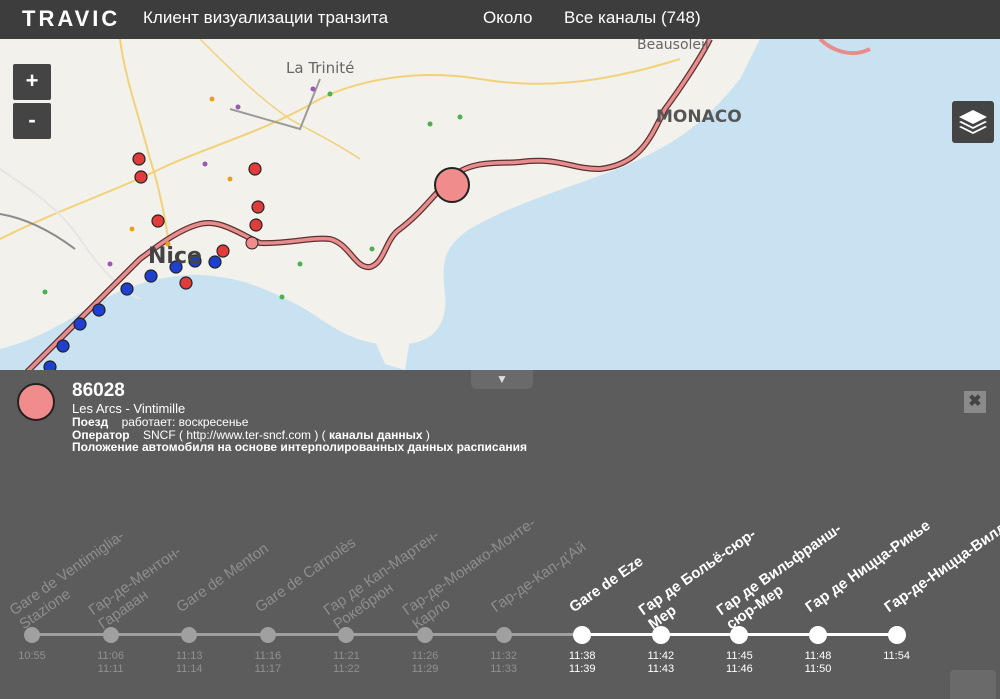  I want to click on timeline-stop-times: 11:13 11:14, so click(189, 663).